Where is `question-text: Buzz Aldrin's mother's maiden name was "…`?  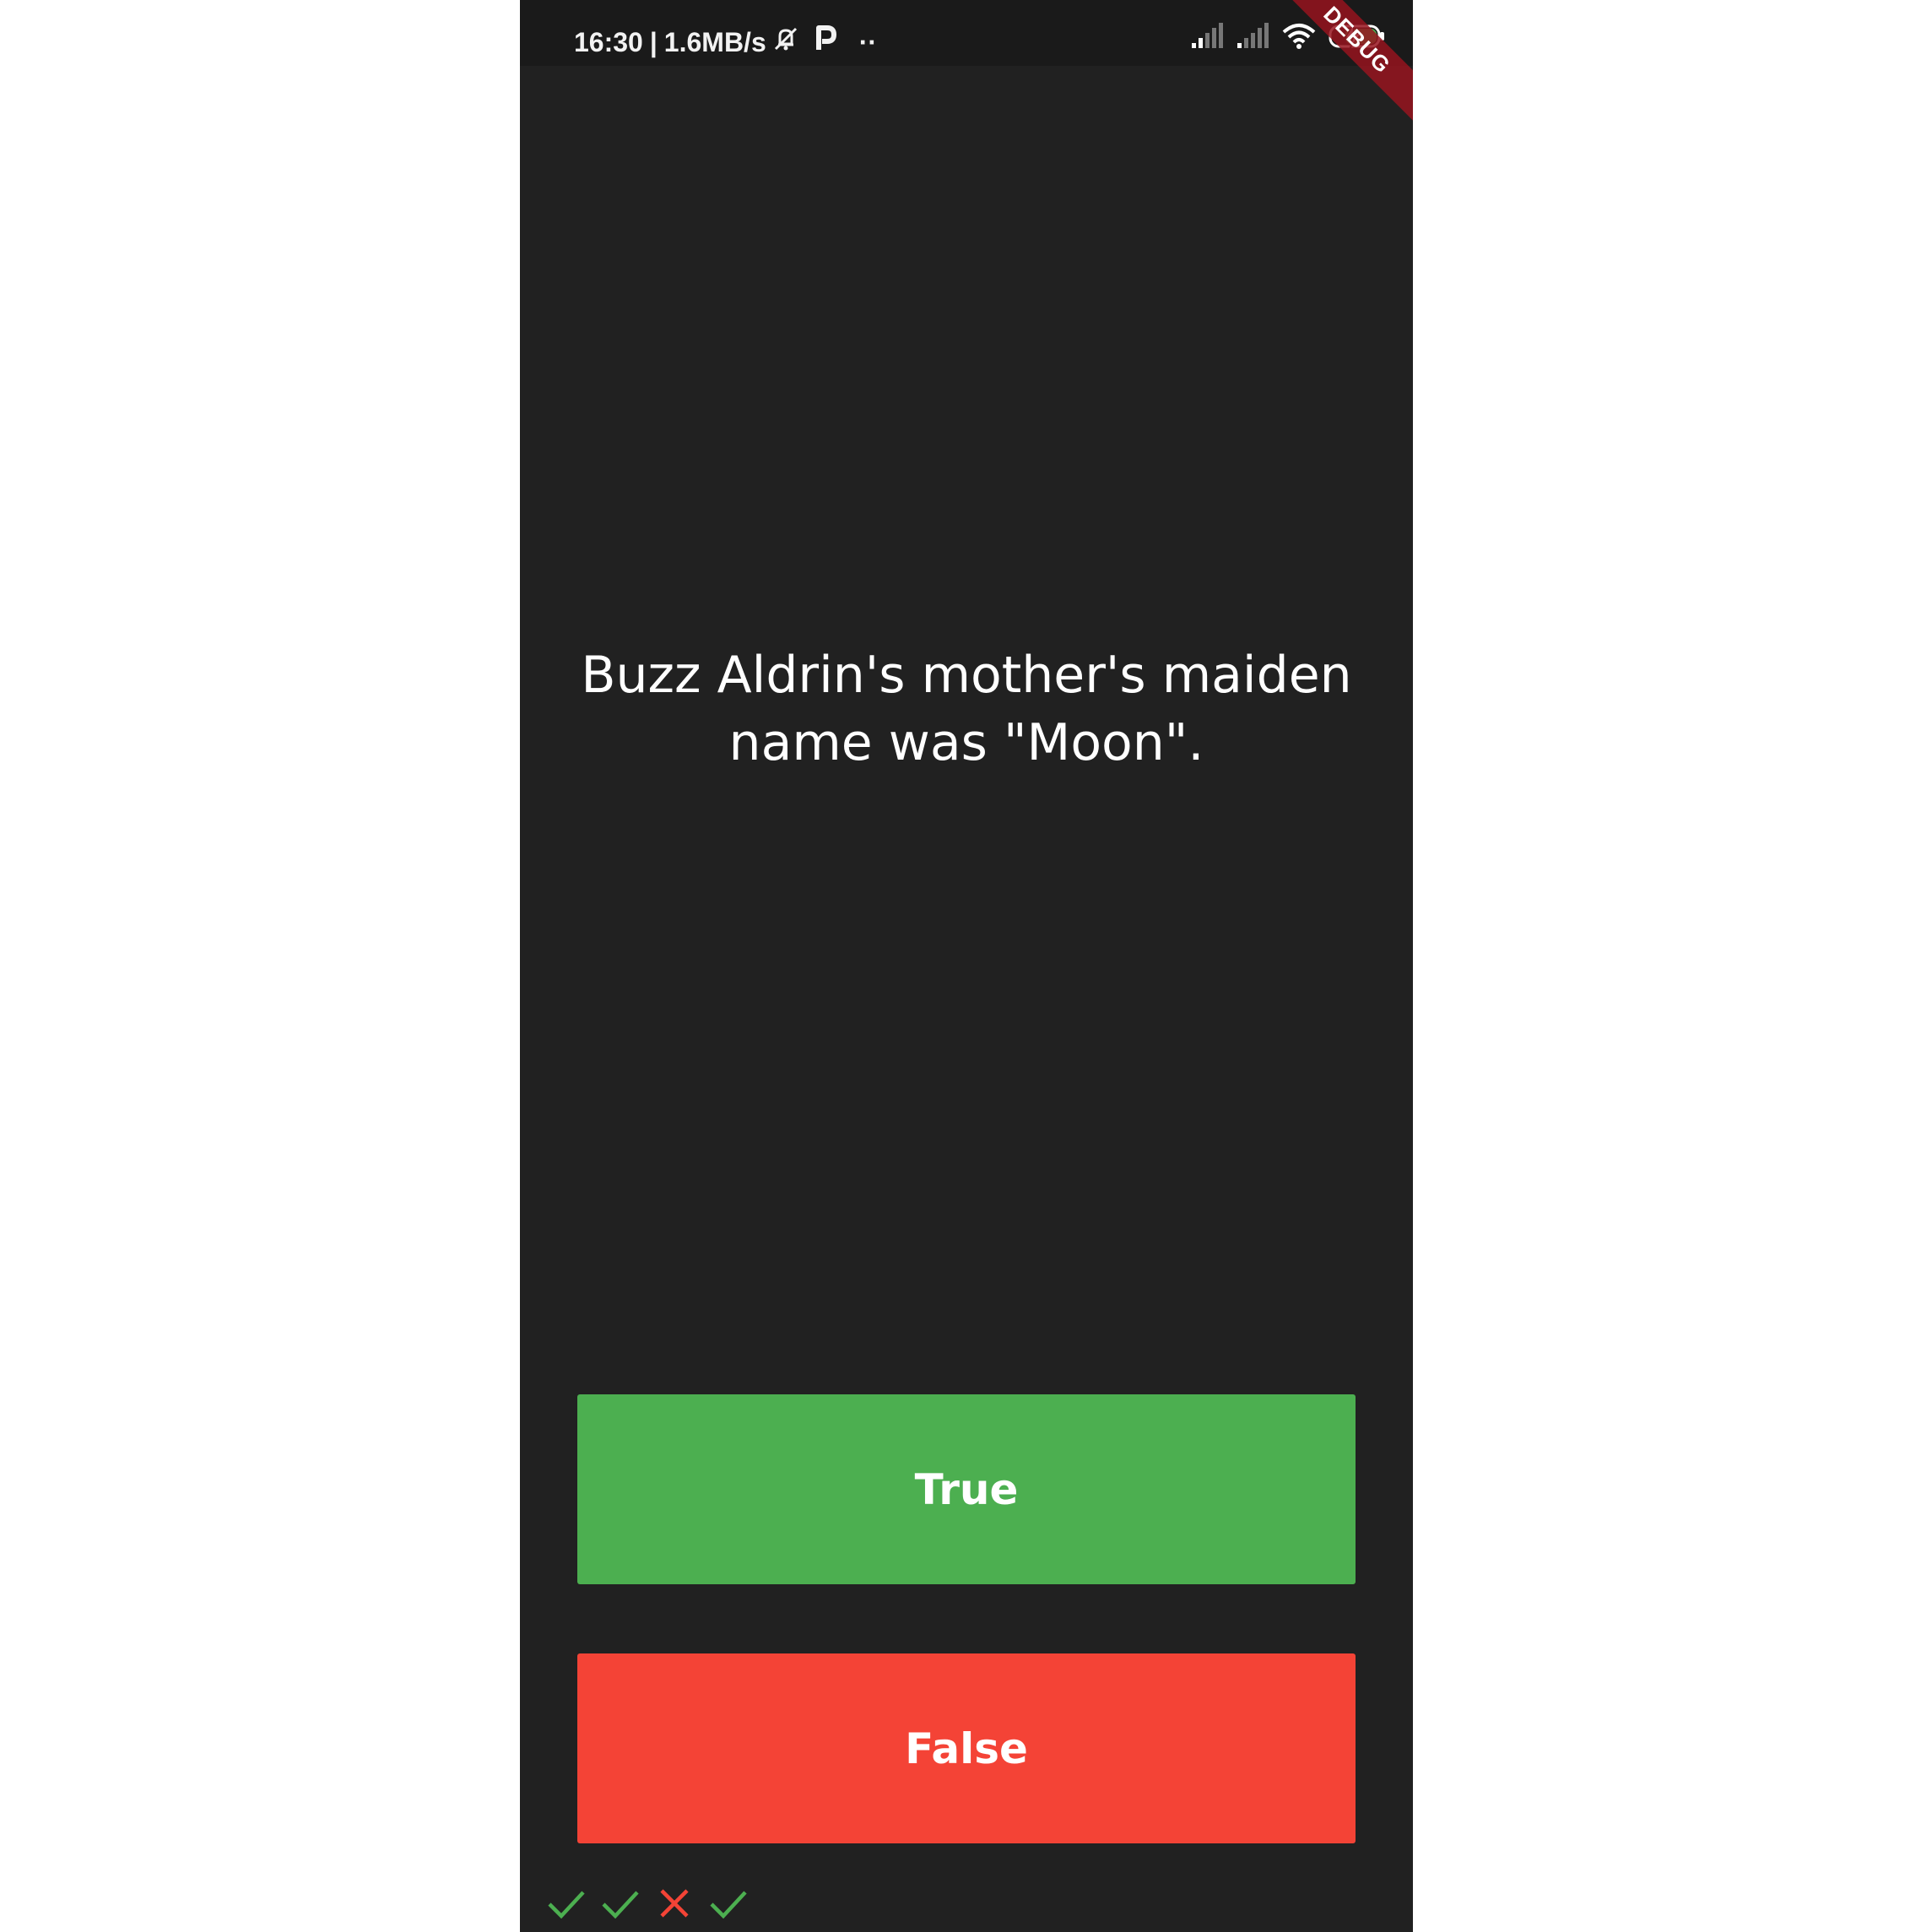 question-text: Buzz Aldrin's mother's maiden name was "… is located at coordinates (966, 709).